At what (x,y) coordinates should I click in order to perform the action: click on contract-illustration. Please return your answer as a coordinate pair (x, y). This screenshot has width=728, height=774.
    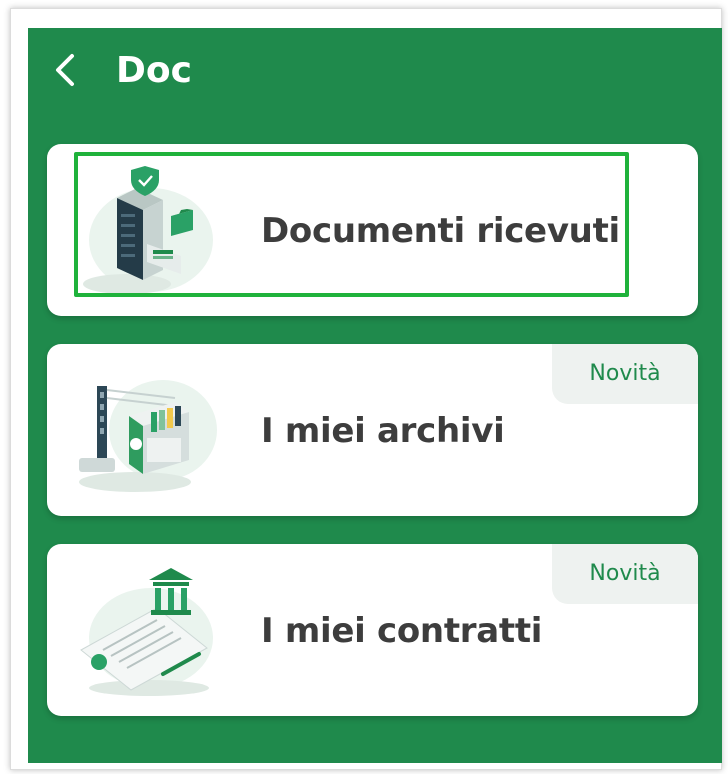
    Looking at the image, I should click on (146, 632).